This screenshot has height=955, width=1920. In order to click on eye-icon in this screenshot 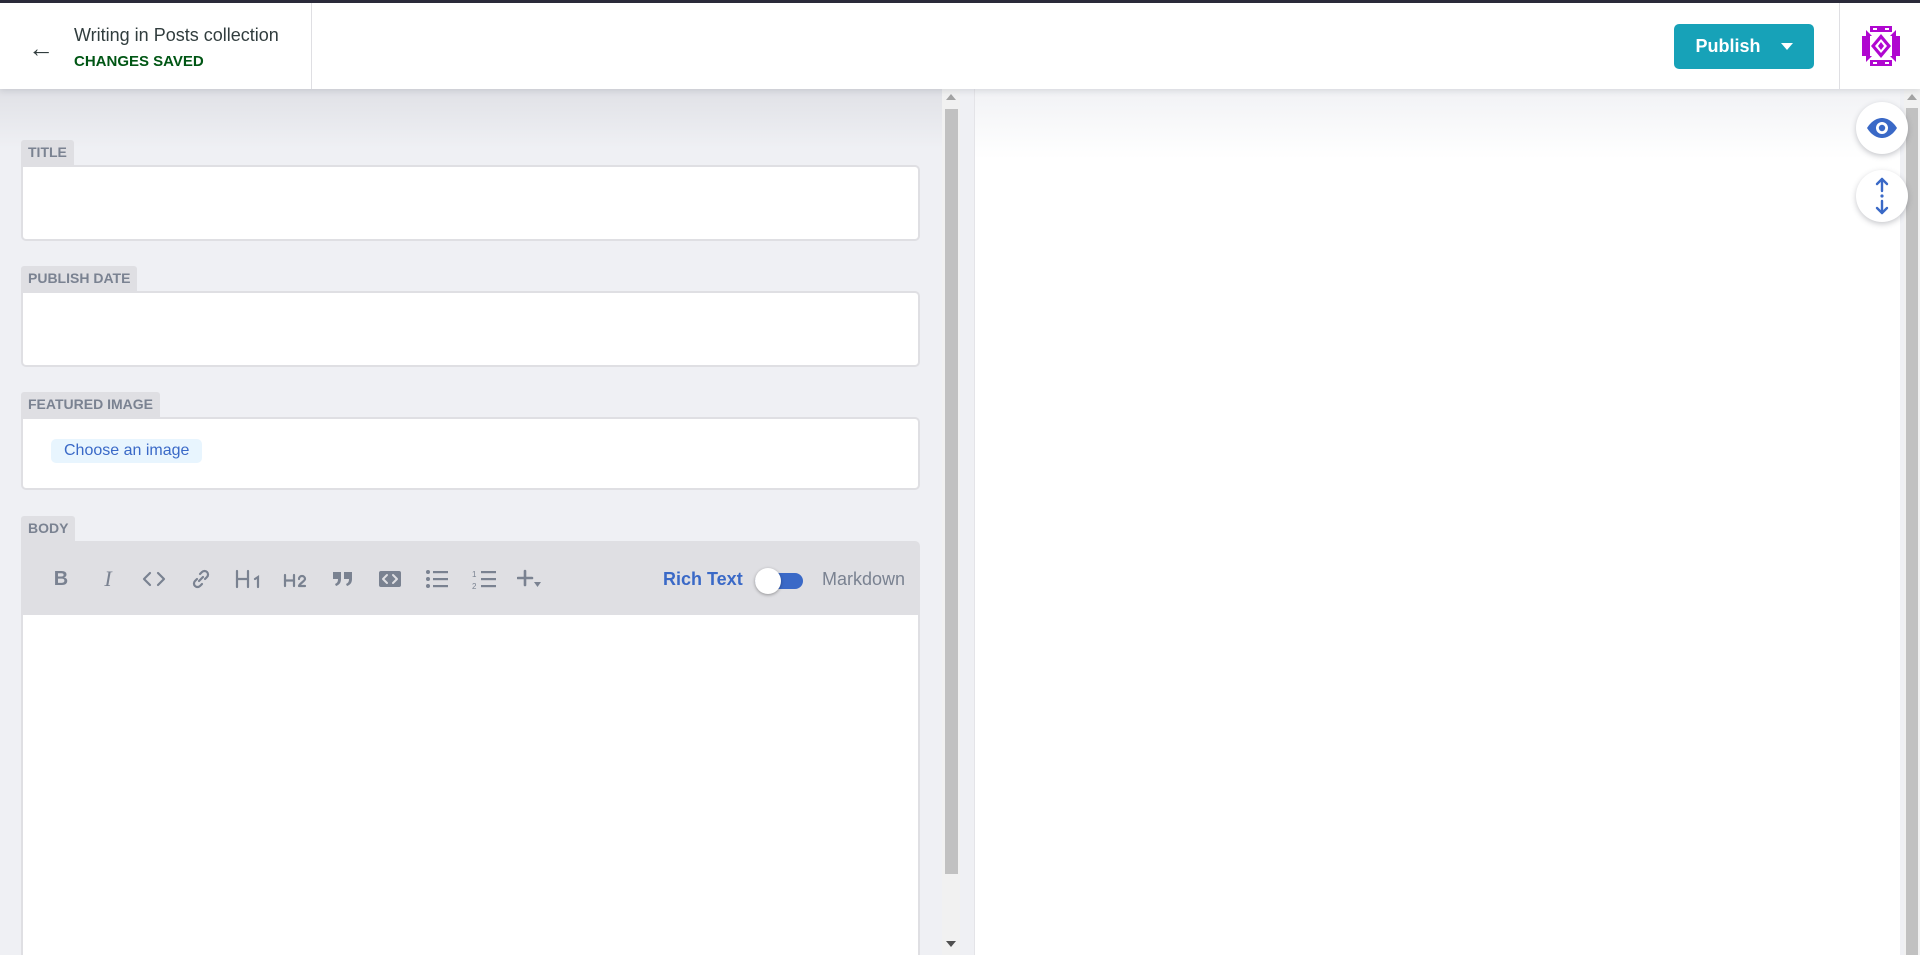, I will do `click(1882, 128)`.